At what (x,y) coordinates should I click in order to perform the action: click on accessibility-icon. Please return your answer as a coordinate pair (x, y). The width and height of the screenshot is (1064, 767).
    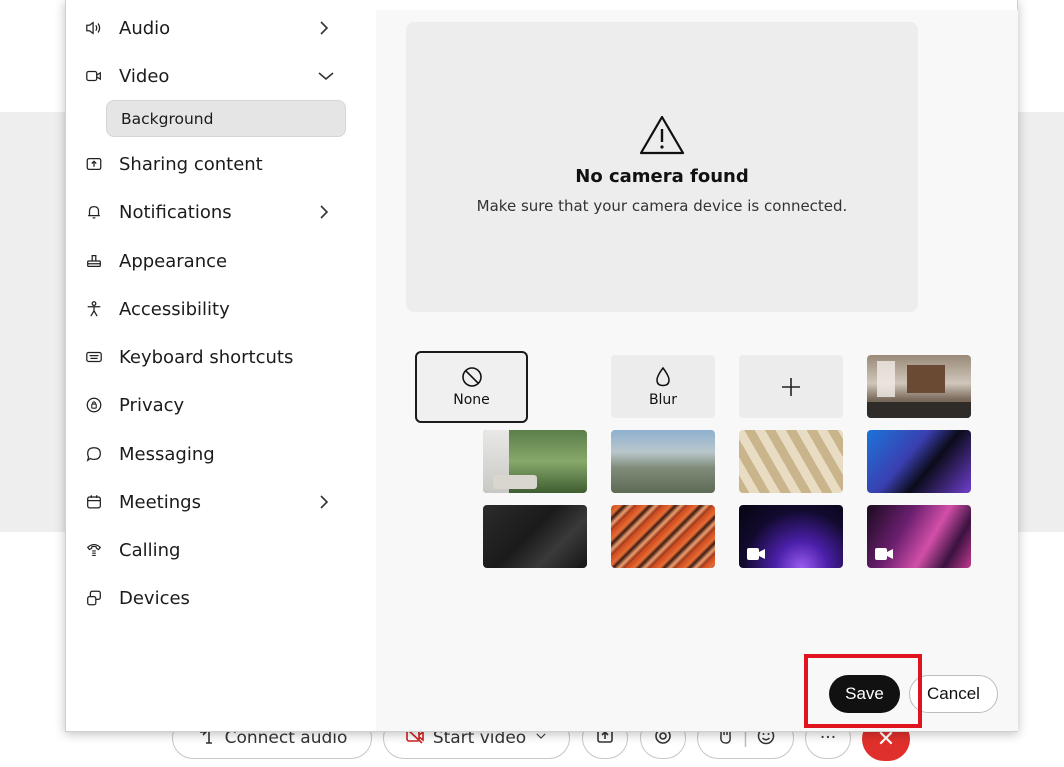
    Looking at the image, I should click on (94, 309).